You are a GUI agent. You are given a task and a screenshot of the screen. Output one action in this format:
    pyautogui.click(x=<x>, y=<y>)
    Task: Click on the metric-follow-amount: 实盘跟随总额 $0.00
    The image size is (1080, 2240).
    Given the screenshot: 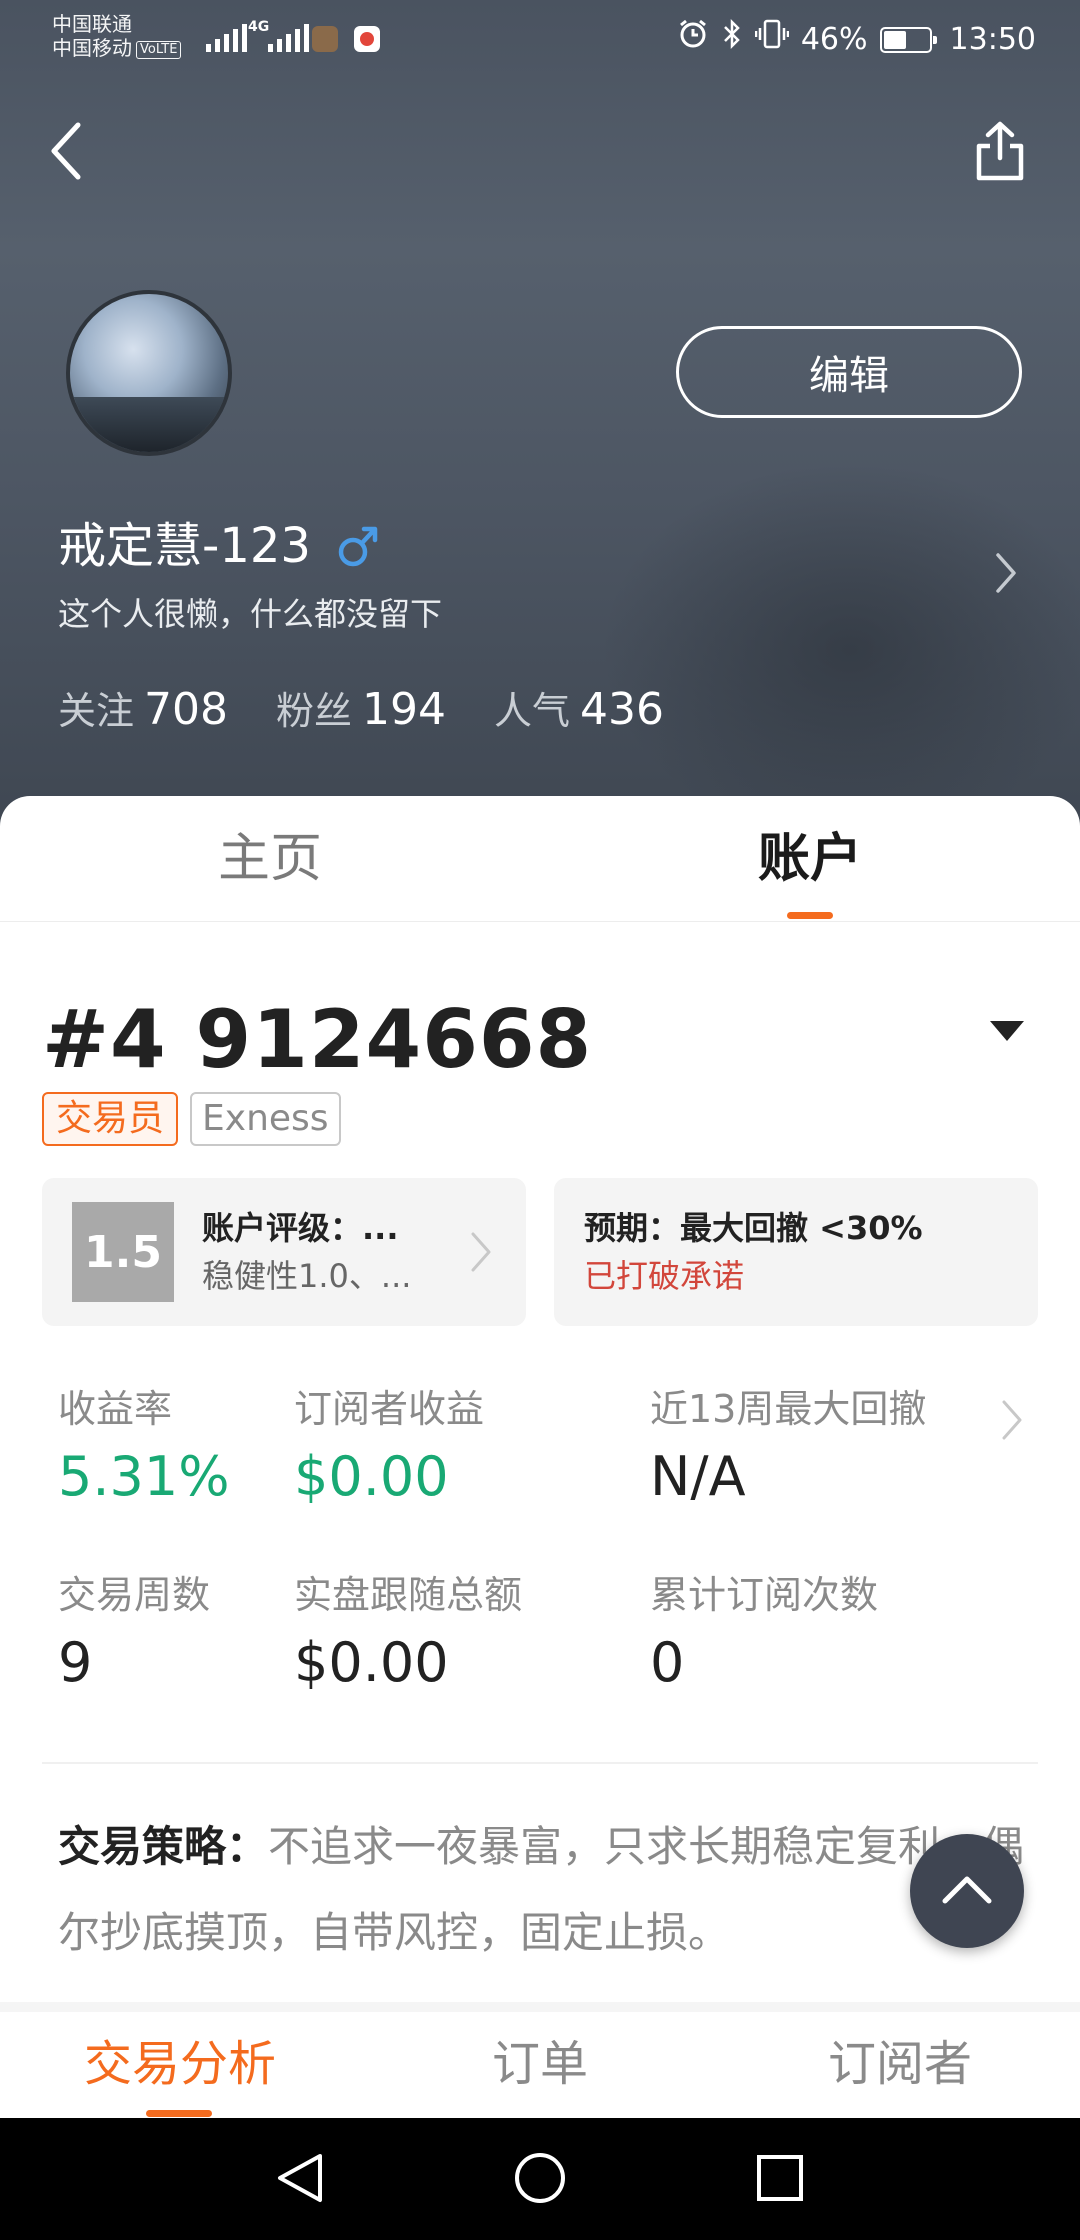 What is the action you would take?
    pyautogui.click(x=408, y=1634)
    